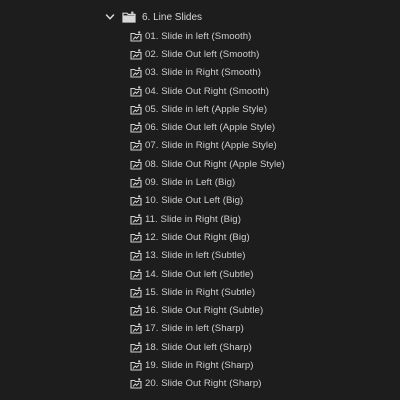  What do you see at coordinates (199, 274) in the screenshot?
I see `list-item-label: 14. Slide Out left (Subtle)` at bounding box center [199, 274].